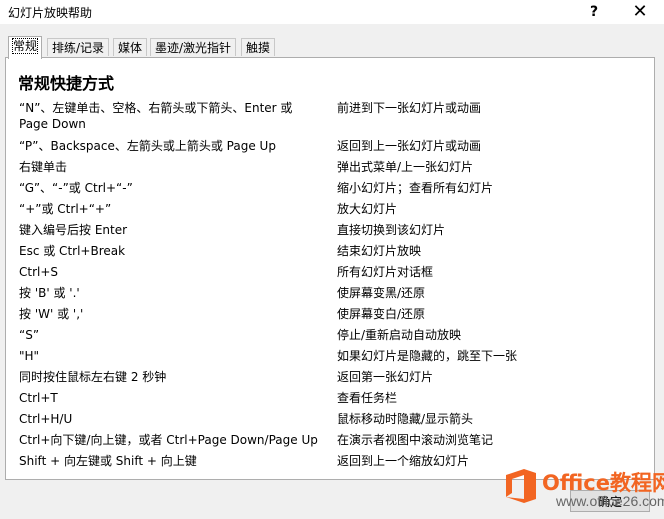 The image size is (664, 519). I want to click on shortcut-key: Ctrl+S, so click(39, 272).